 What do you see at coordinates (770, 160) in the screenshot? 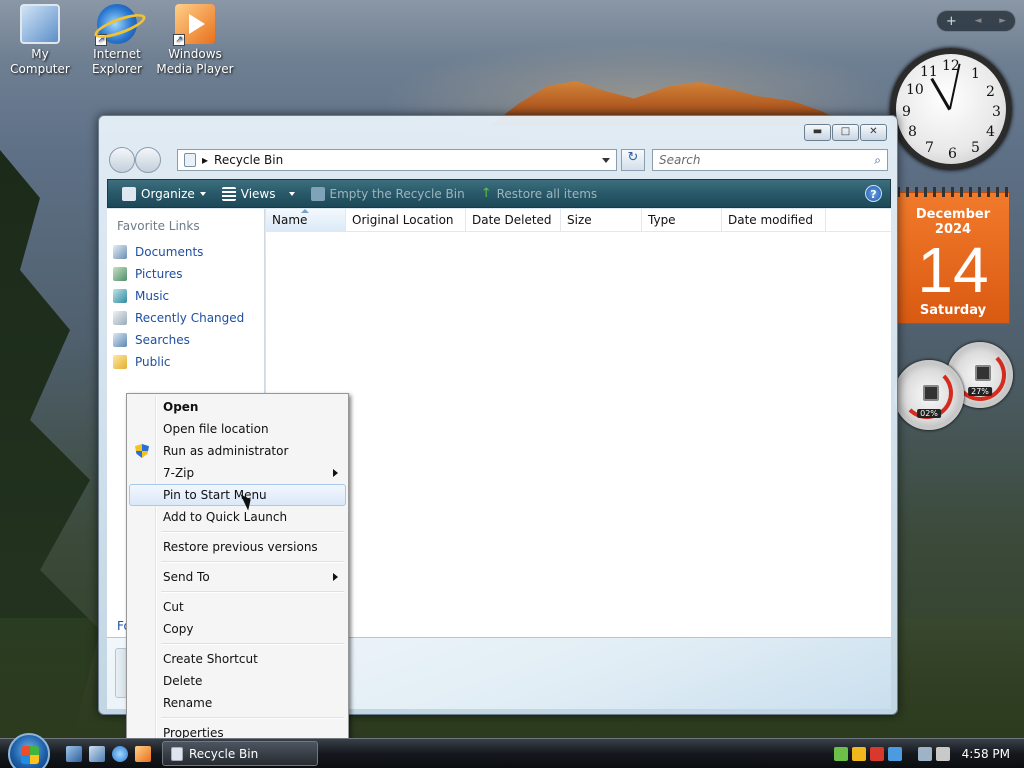
I see `search-input: Search ⌕` at bounding box center [770, 160].